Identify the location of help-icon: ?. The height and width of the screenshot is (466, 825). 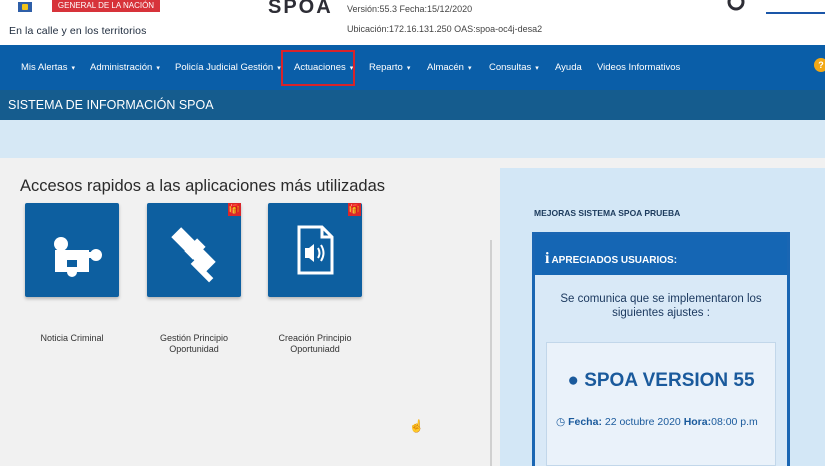
(819, 65).